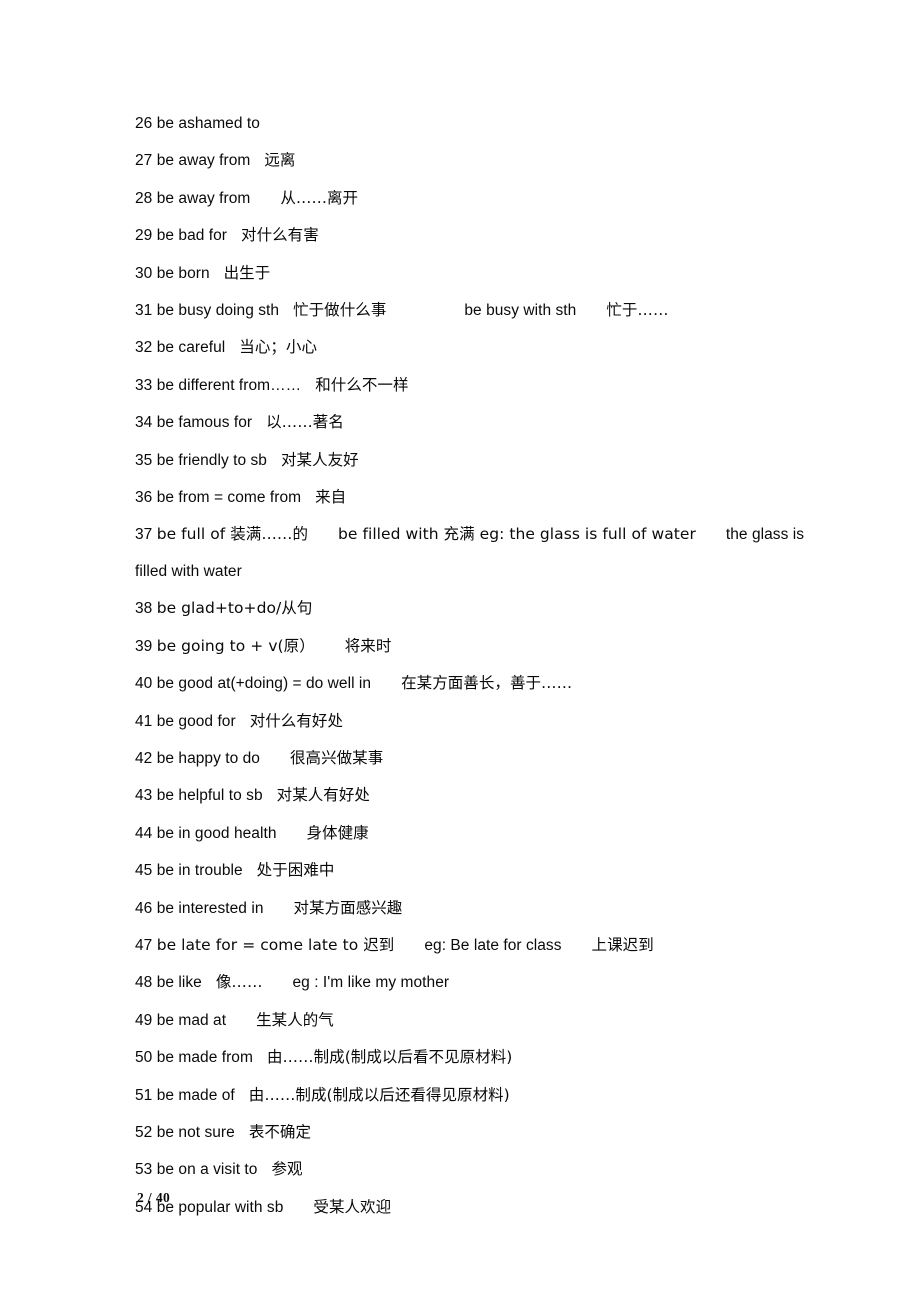  Describe the element at coordinates (146, 198) in the screenshot. I see `entry-number: 28` at that location.